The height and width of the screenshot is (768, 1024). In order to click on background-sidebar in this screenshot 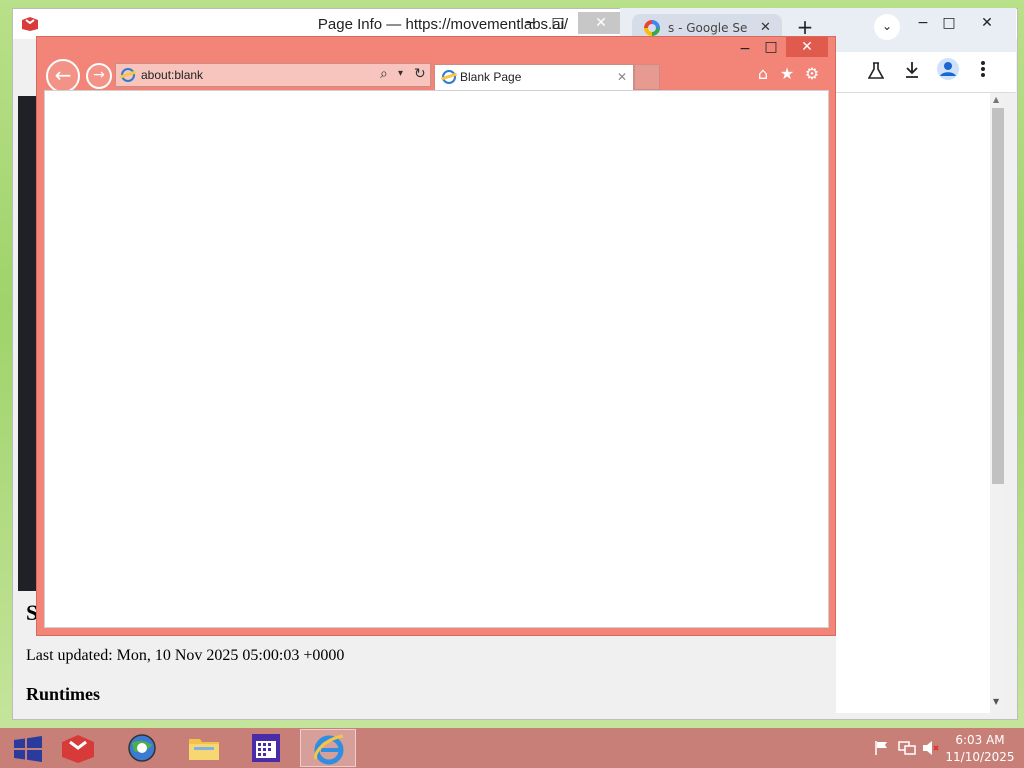, I will do `click(28, 343)`.